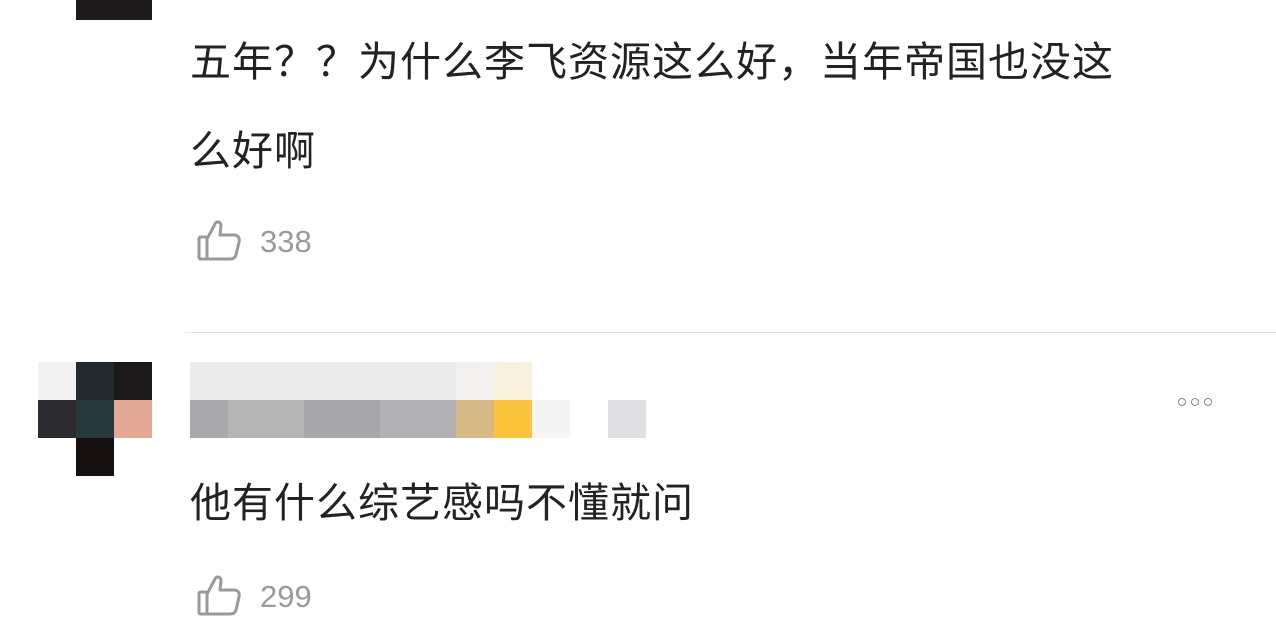 The image size is (1276, 628). I want to click on comment-divider, so click(730, 332).